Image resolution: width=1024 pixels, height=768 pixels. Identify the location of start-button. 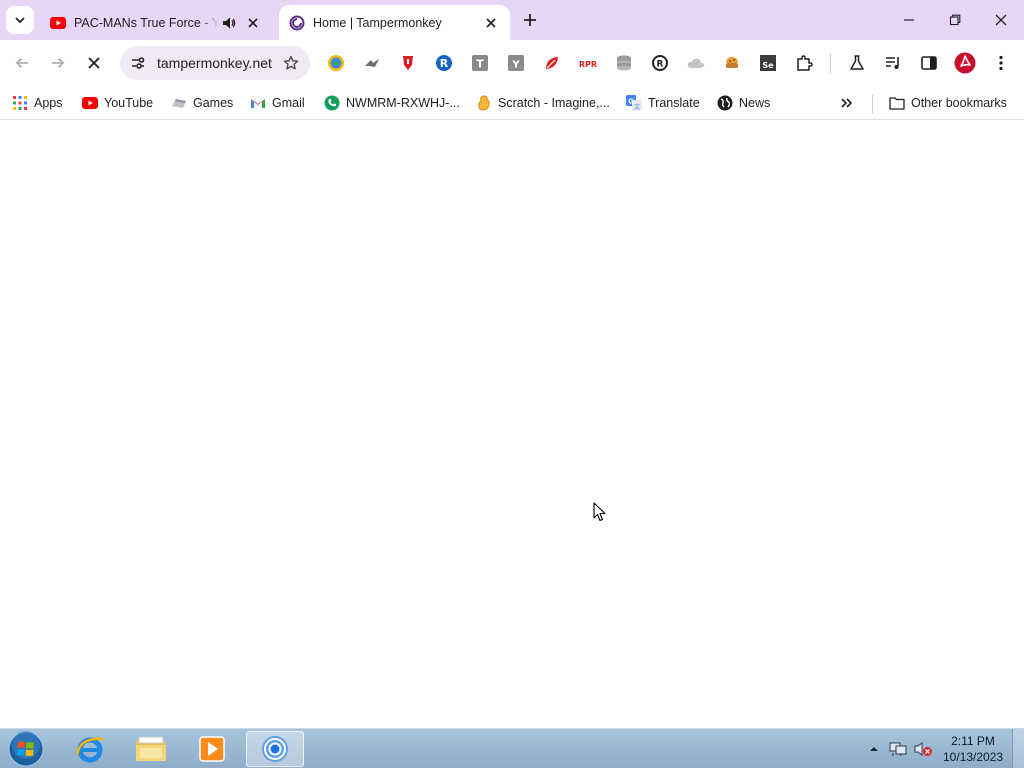
(26, 749).